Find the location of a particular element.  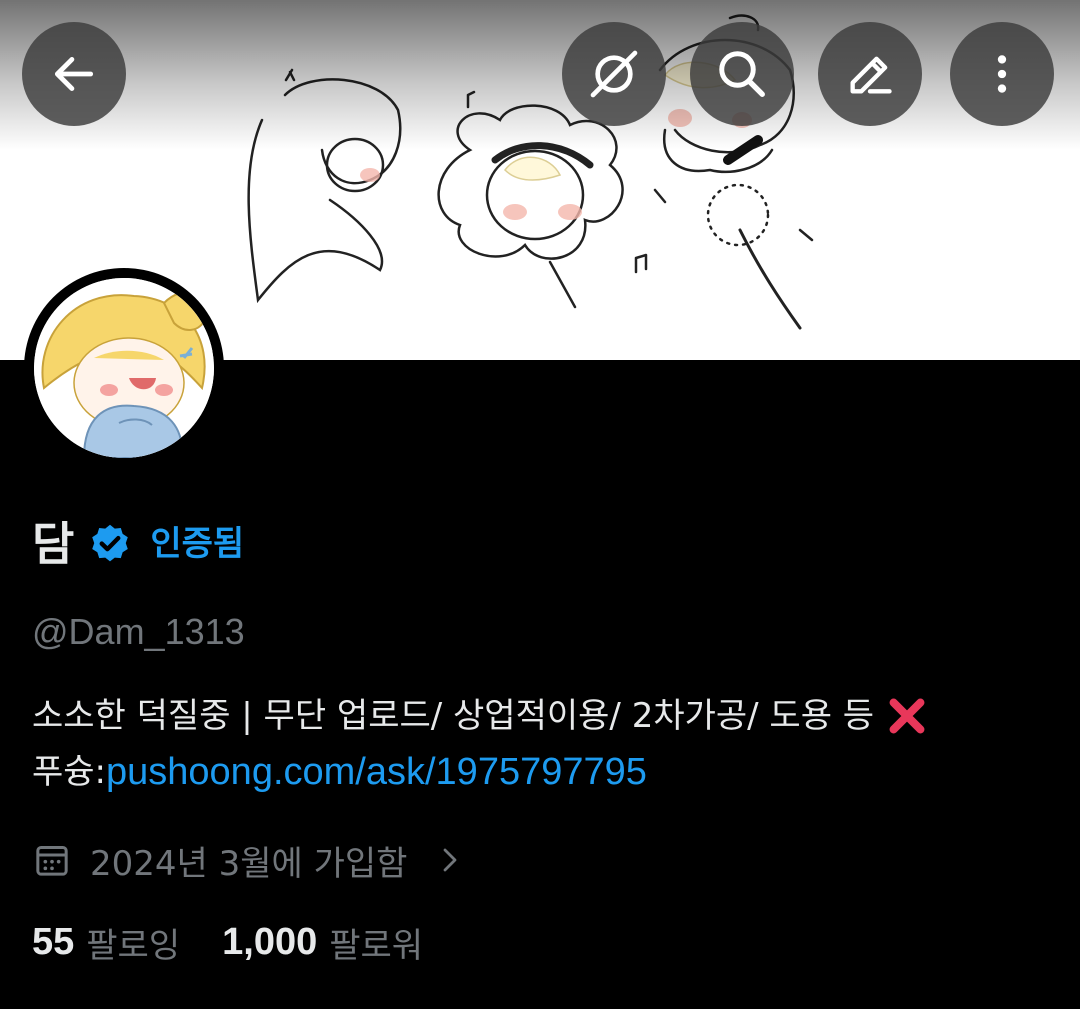

avatar-illustration is located at coordinates (124, 368).